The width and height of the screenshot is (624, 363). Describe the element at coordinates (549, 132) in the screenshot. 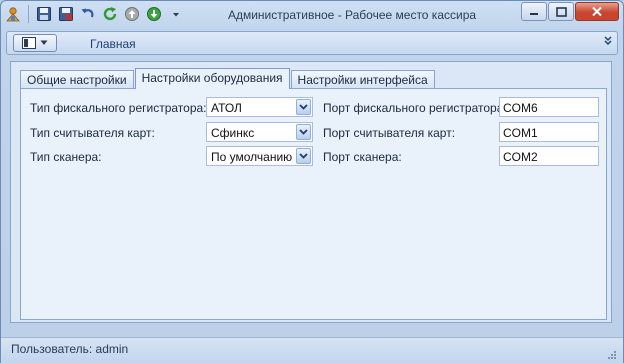

I see `card-reader-port-field: COM1` at that location.